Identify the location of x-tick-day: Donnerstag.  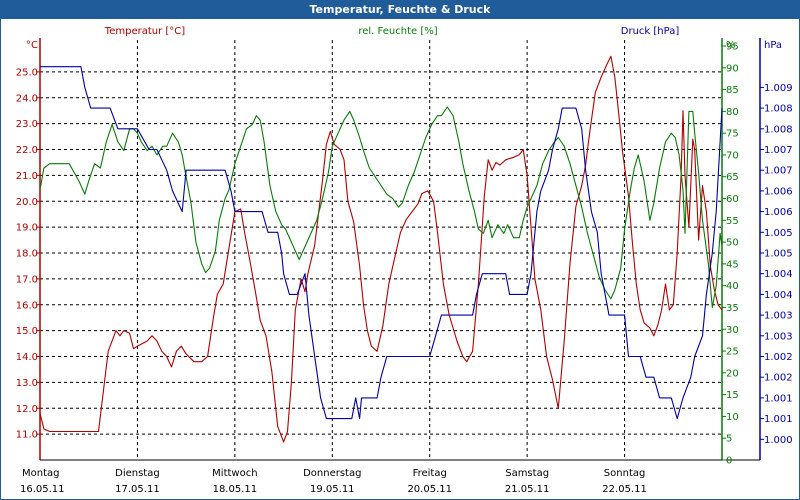
(332, 473).